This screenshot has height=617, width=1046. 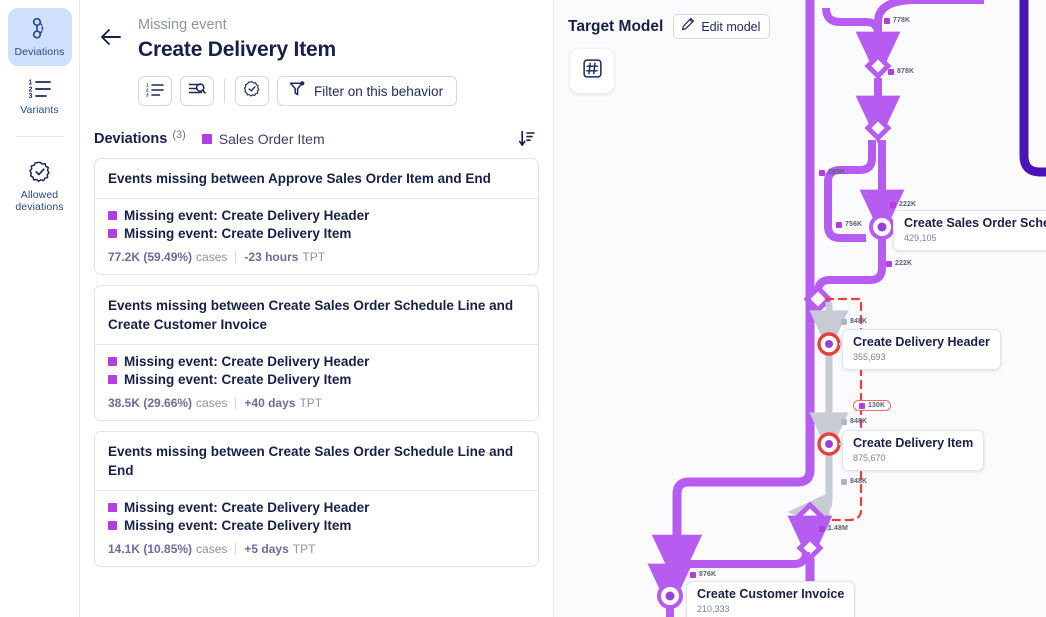 What do you see at coordinates (854, 224) in the screenshot?
I see `edge-label-text: 756K` at bounding box center [854, 224].